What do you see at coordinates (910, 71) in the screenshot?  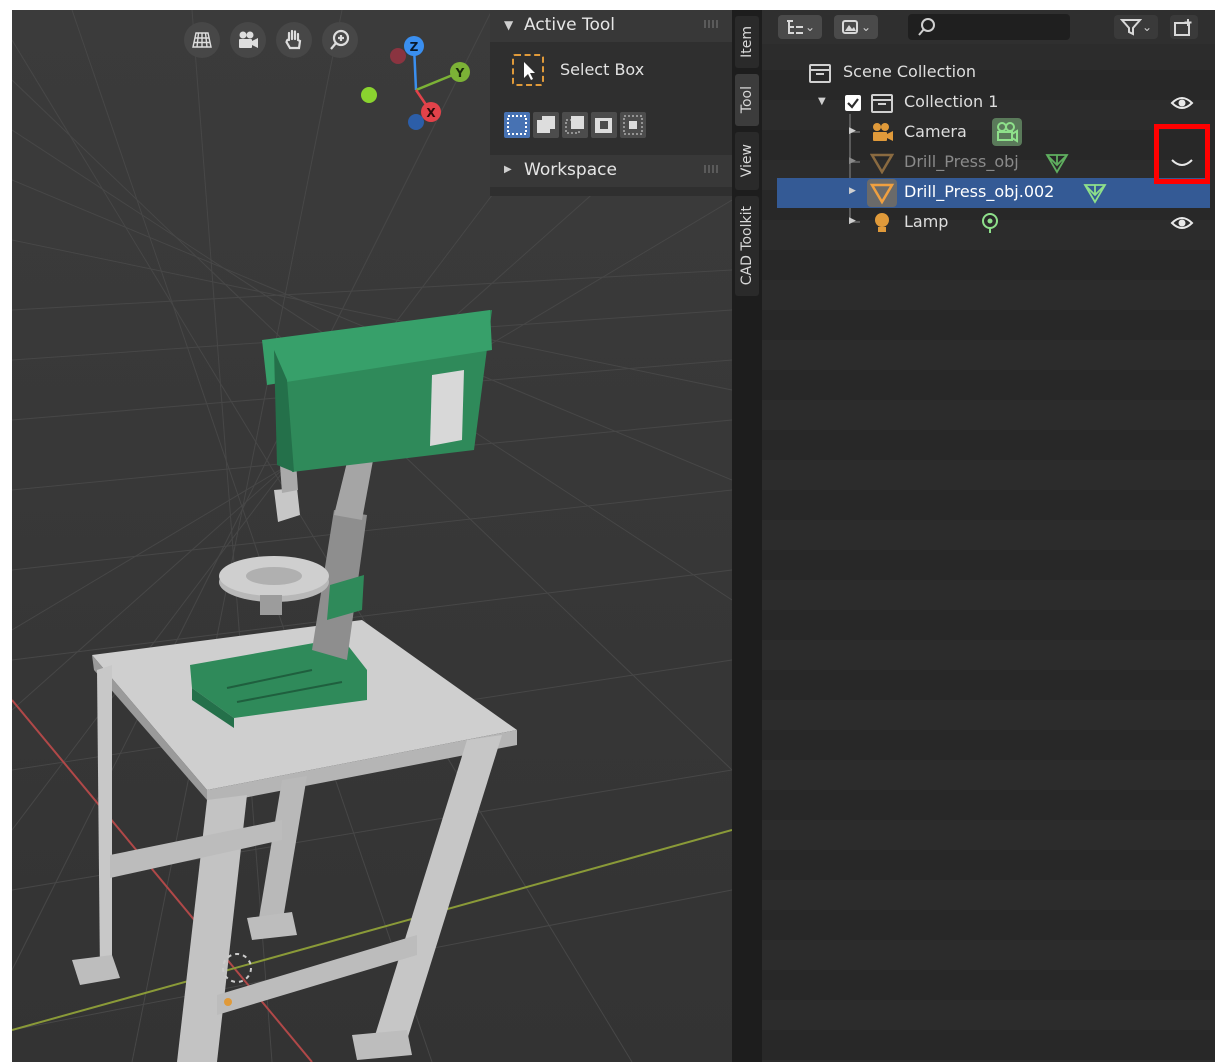 I see `scene-collection-label: Scene Collection` at bounding box center [910, 71].